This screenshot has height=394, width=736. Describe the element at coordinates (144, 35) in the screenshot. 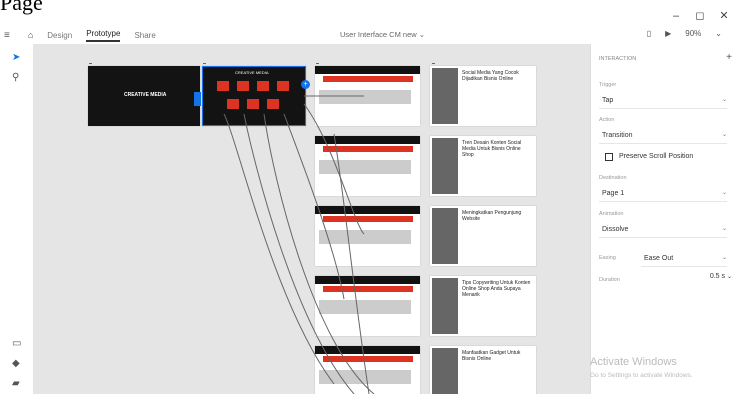

I see `tab-share: Share` at that location.